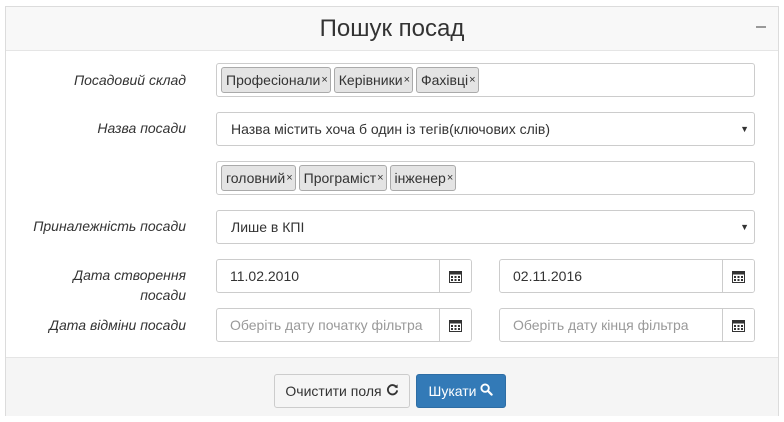 The image size is (784, 422). I want to click on cancellation-date-from-input: Оберіть дату початку фільтра, so click(344, 325).